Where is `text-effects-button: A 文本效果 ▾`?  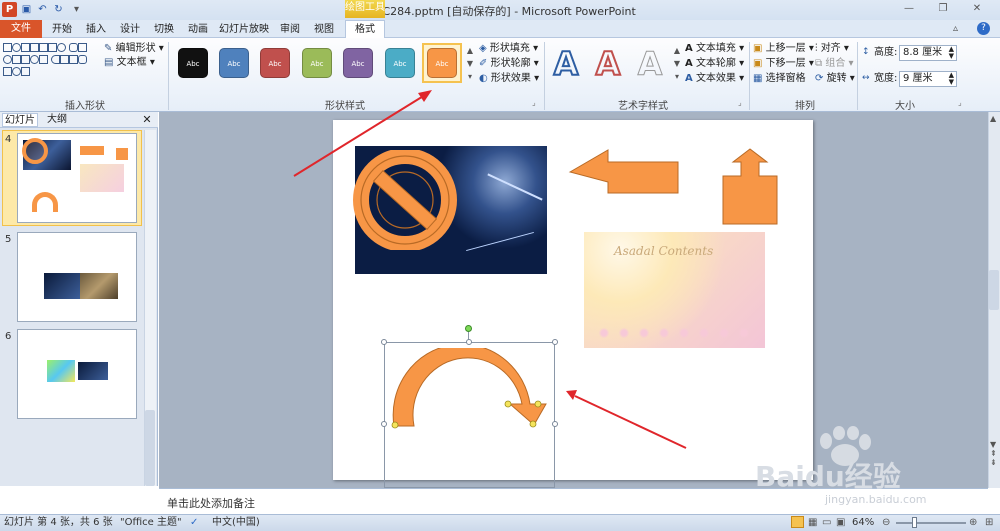 text-effects-button: A 文本效果 ▾ is located at coordinates (714, 79).